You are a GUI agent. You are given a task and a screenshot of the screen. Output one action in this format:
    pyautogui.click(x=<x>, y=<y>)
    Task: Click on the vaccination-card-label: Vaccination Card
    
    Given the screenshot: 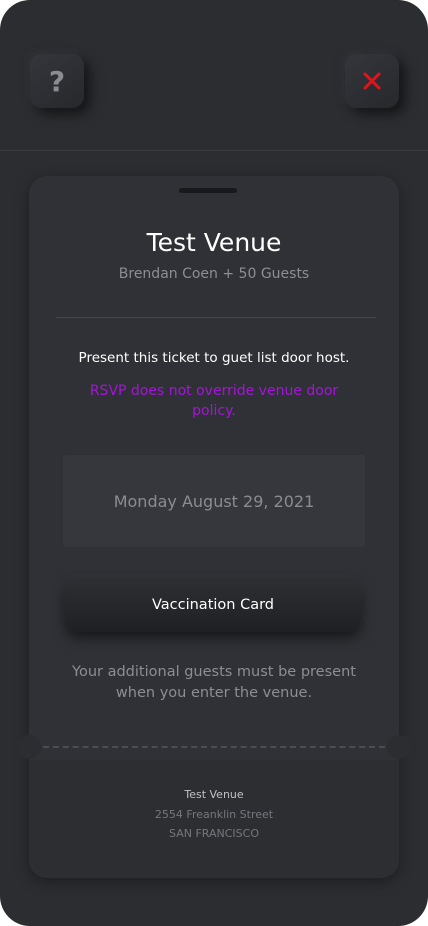 What is the action you would take?
    pyautogui.click(x=213, y=605)
    